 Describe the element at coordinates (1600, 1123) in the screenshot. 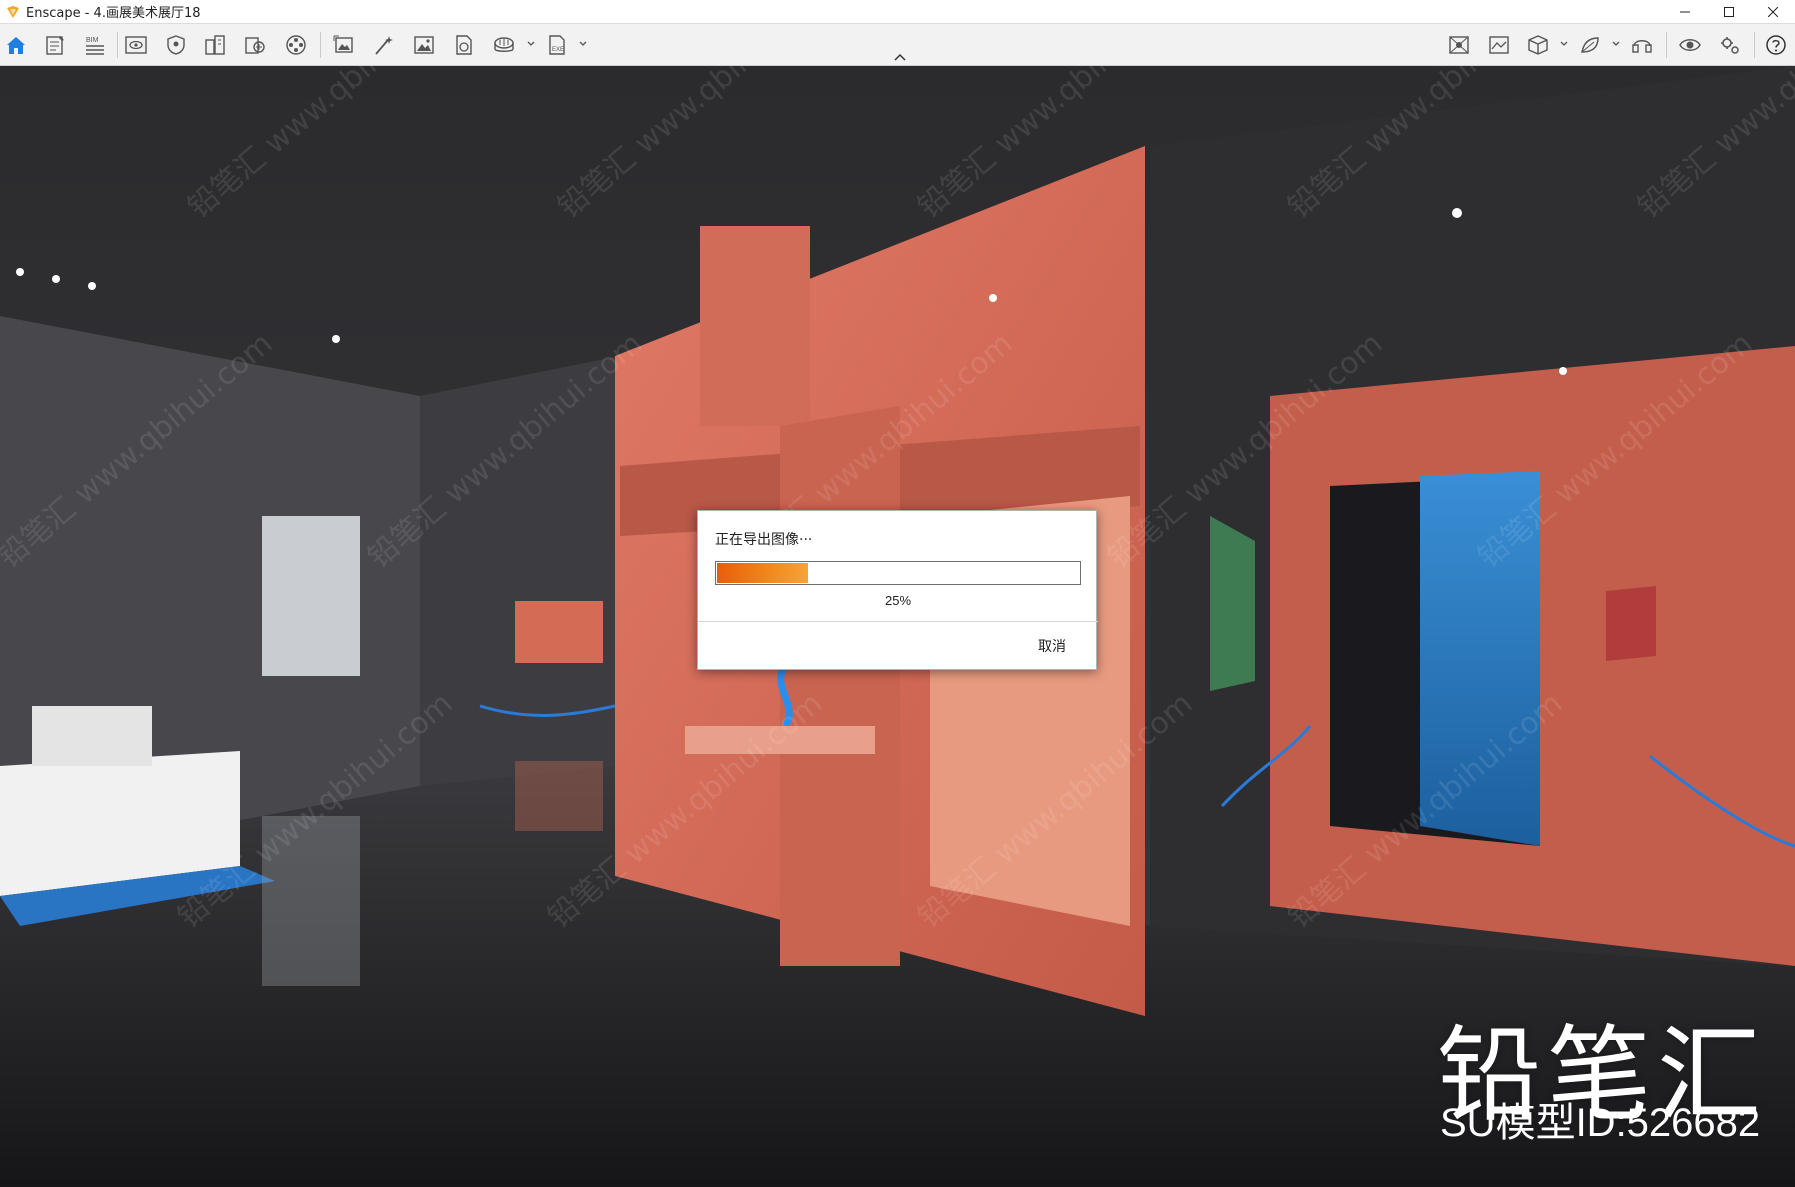

I see `watermark-model-id: SU模型ID:526682` at that location.